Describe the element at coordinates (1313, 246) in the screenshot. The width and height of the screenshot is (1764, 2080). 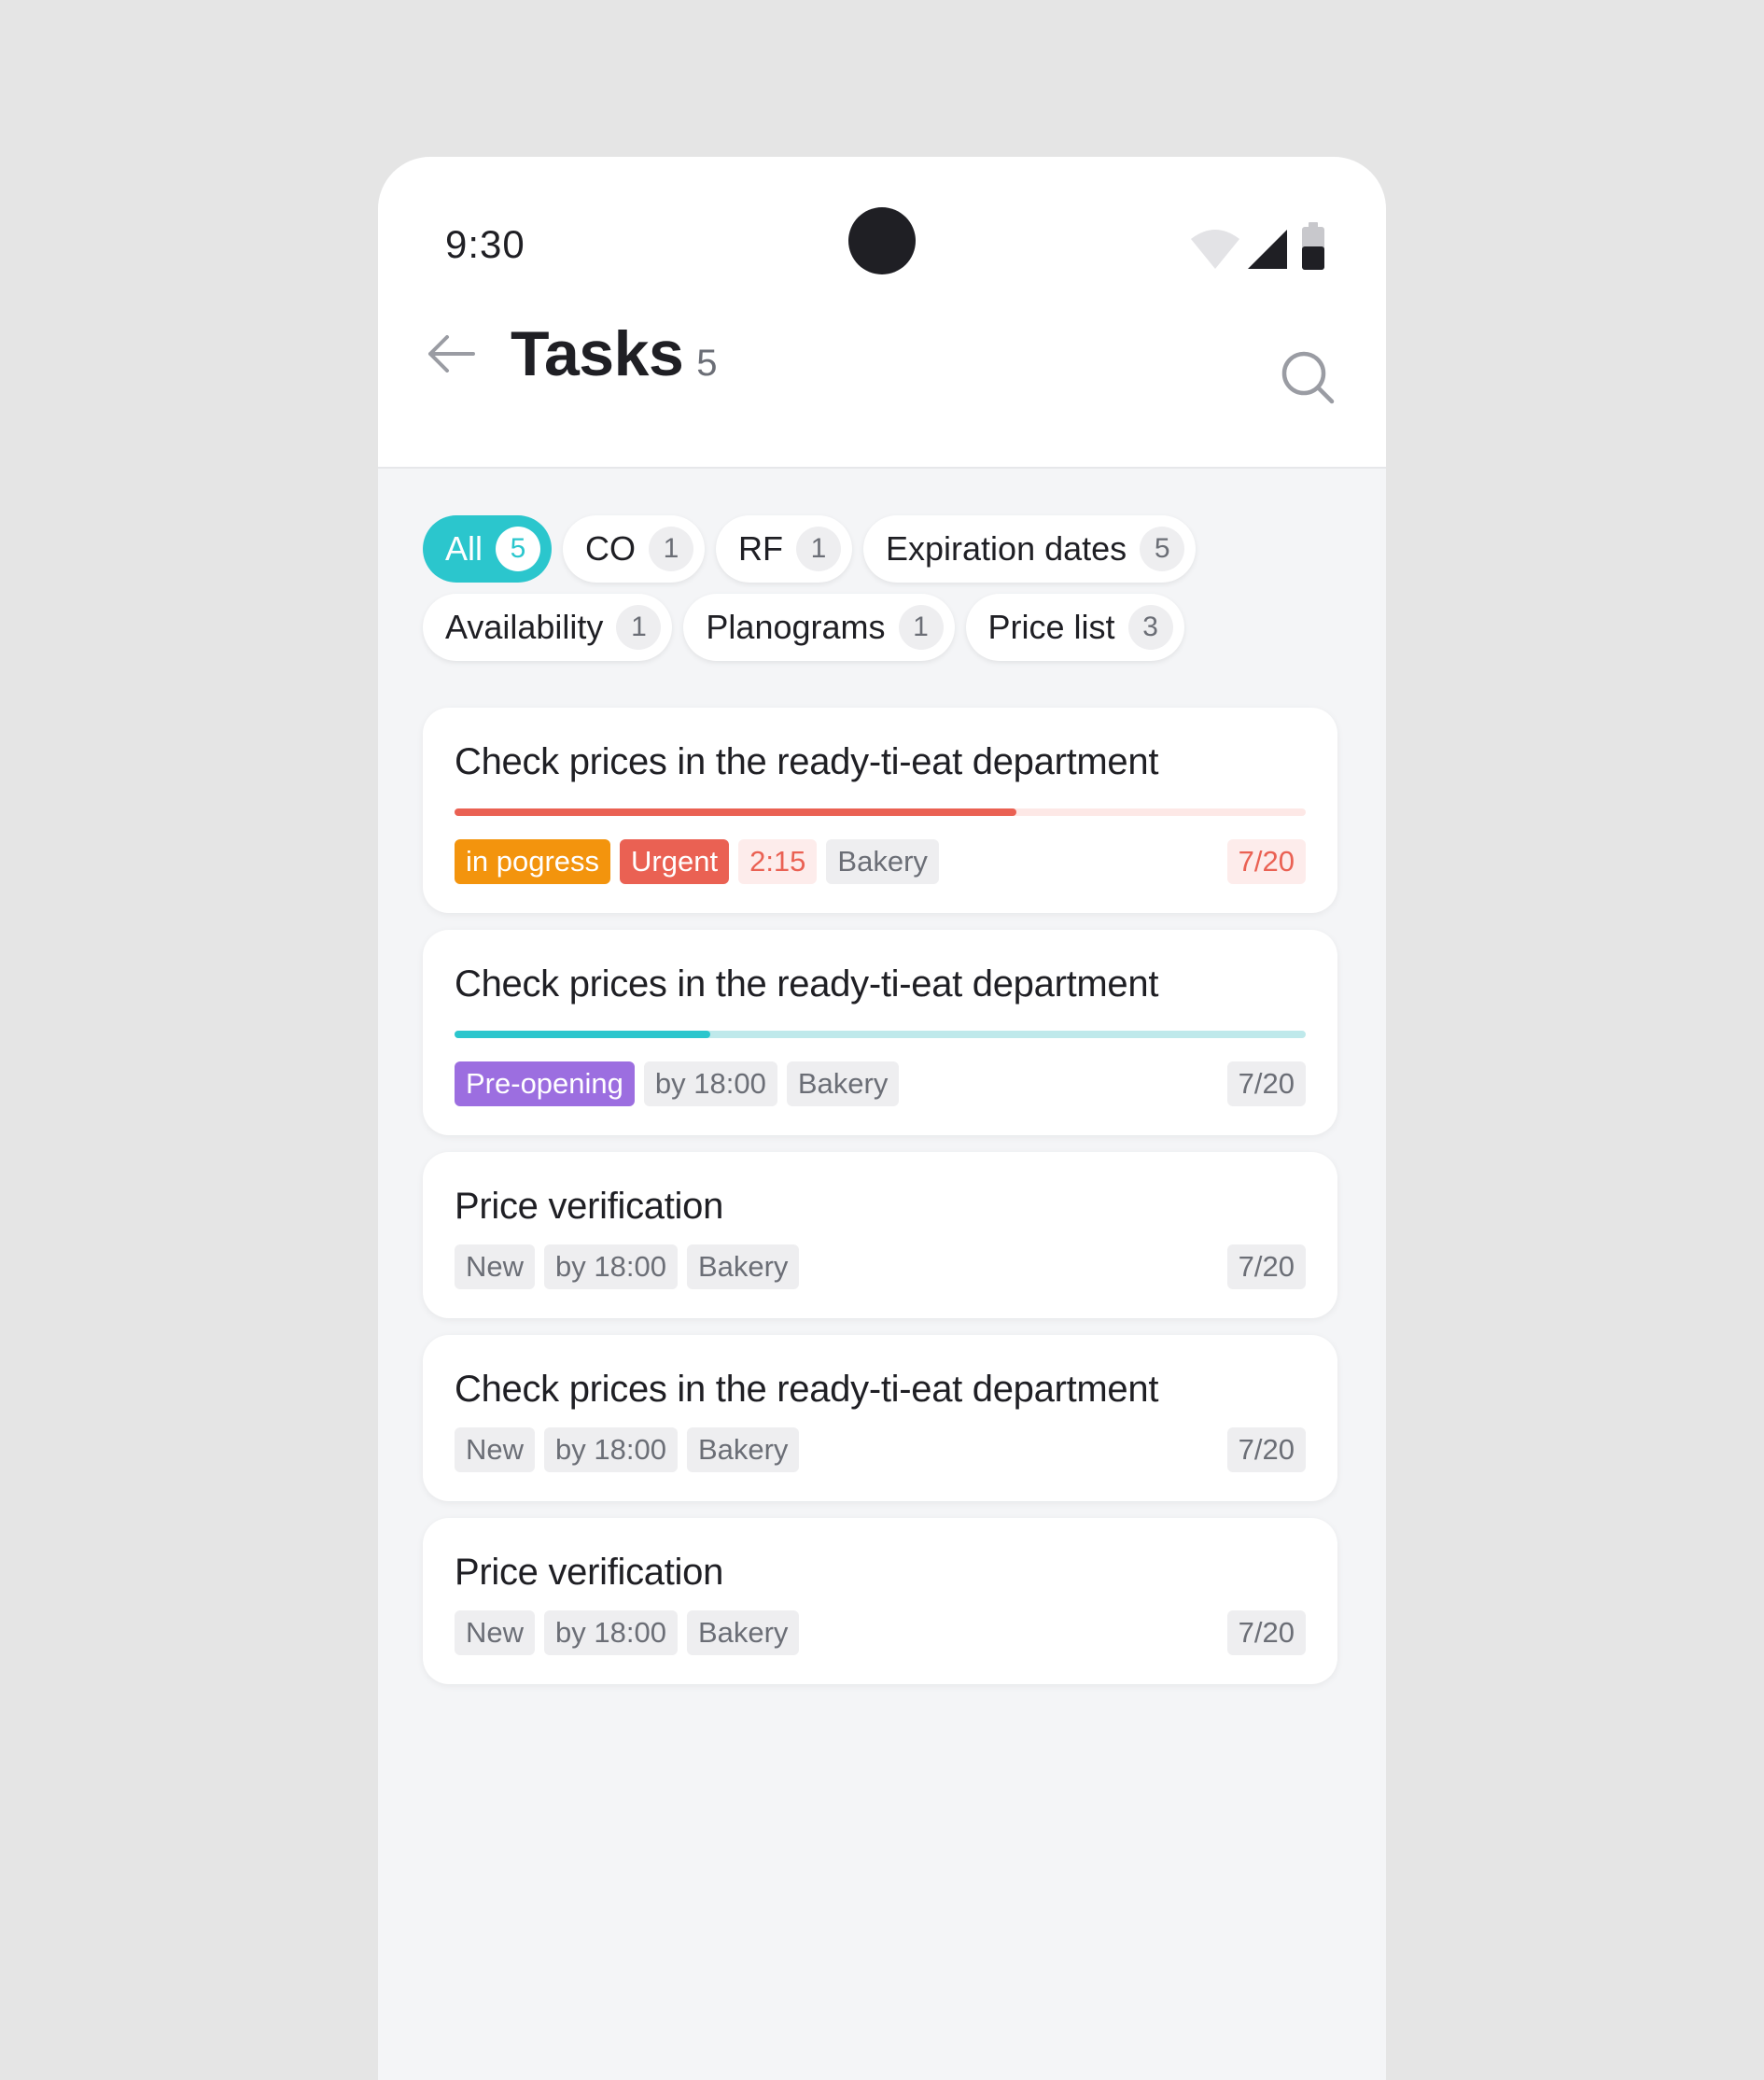
I see `battery-icon` at that location.